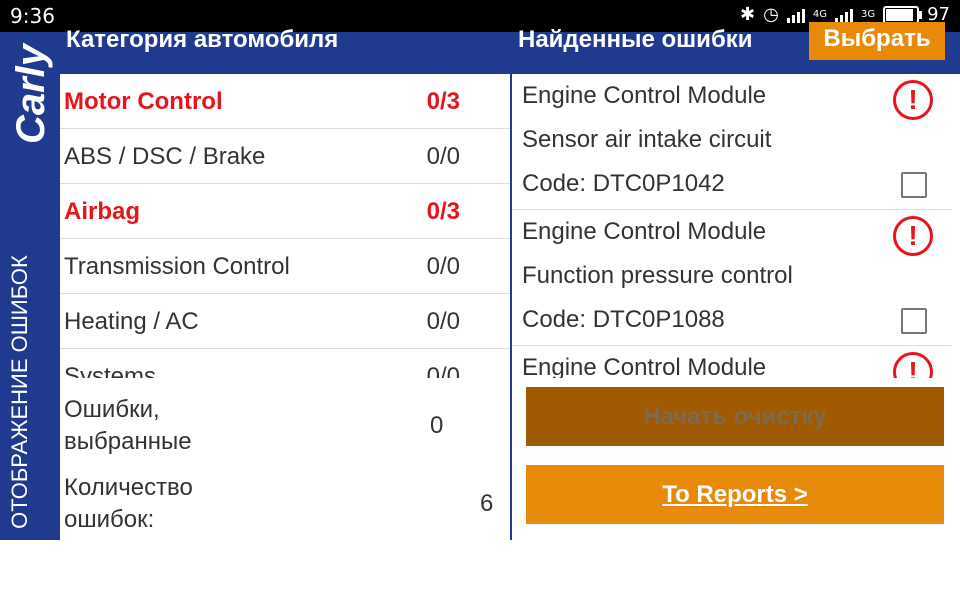 The width and height of the screenshot is (960, 612). I want to click on error-description: Function pressure control, so click(657, 275).